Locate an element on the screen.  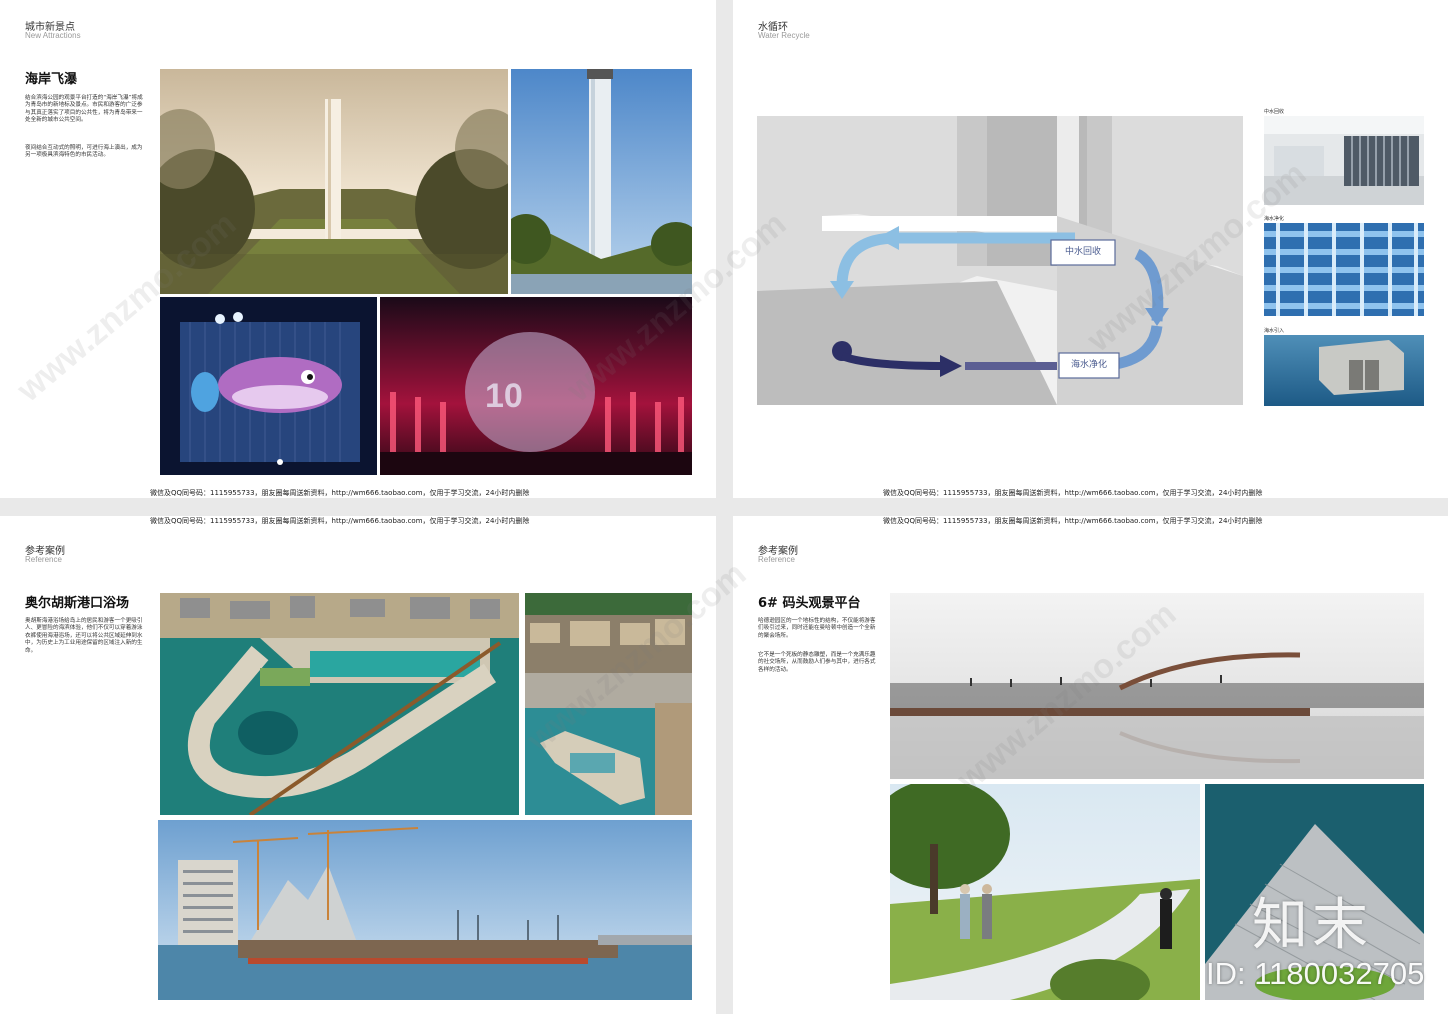
water-cycle-diagram: 中水回收 海水净化 is located at coordinates (1000, 260).